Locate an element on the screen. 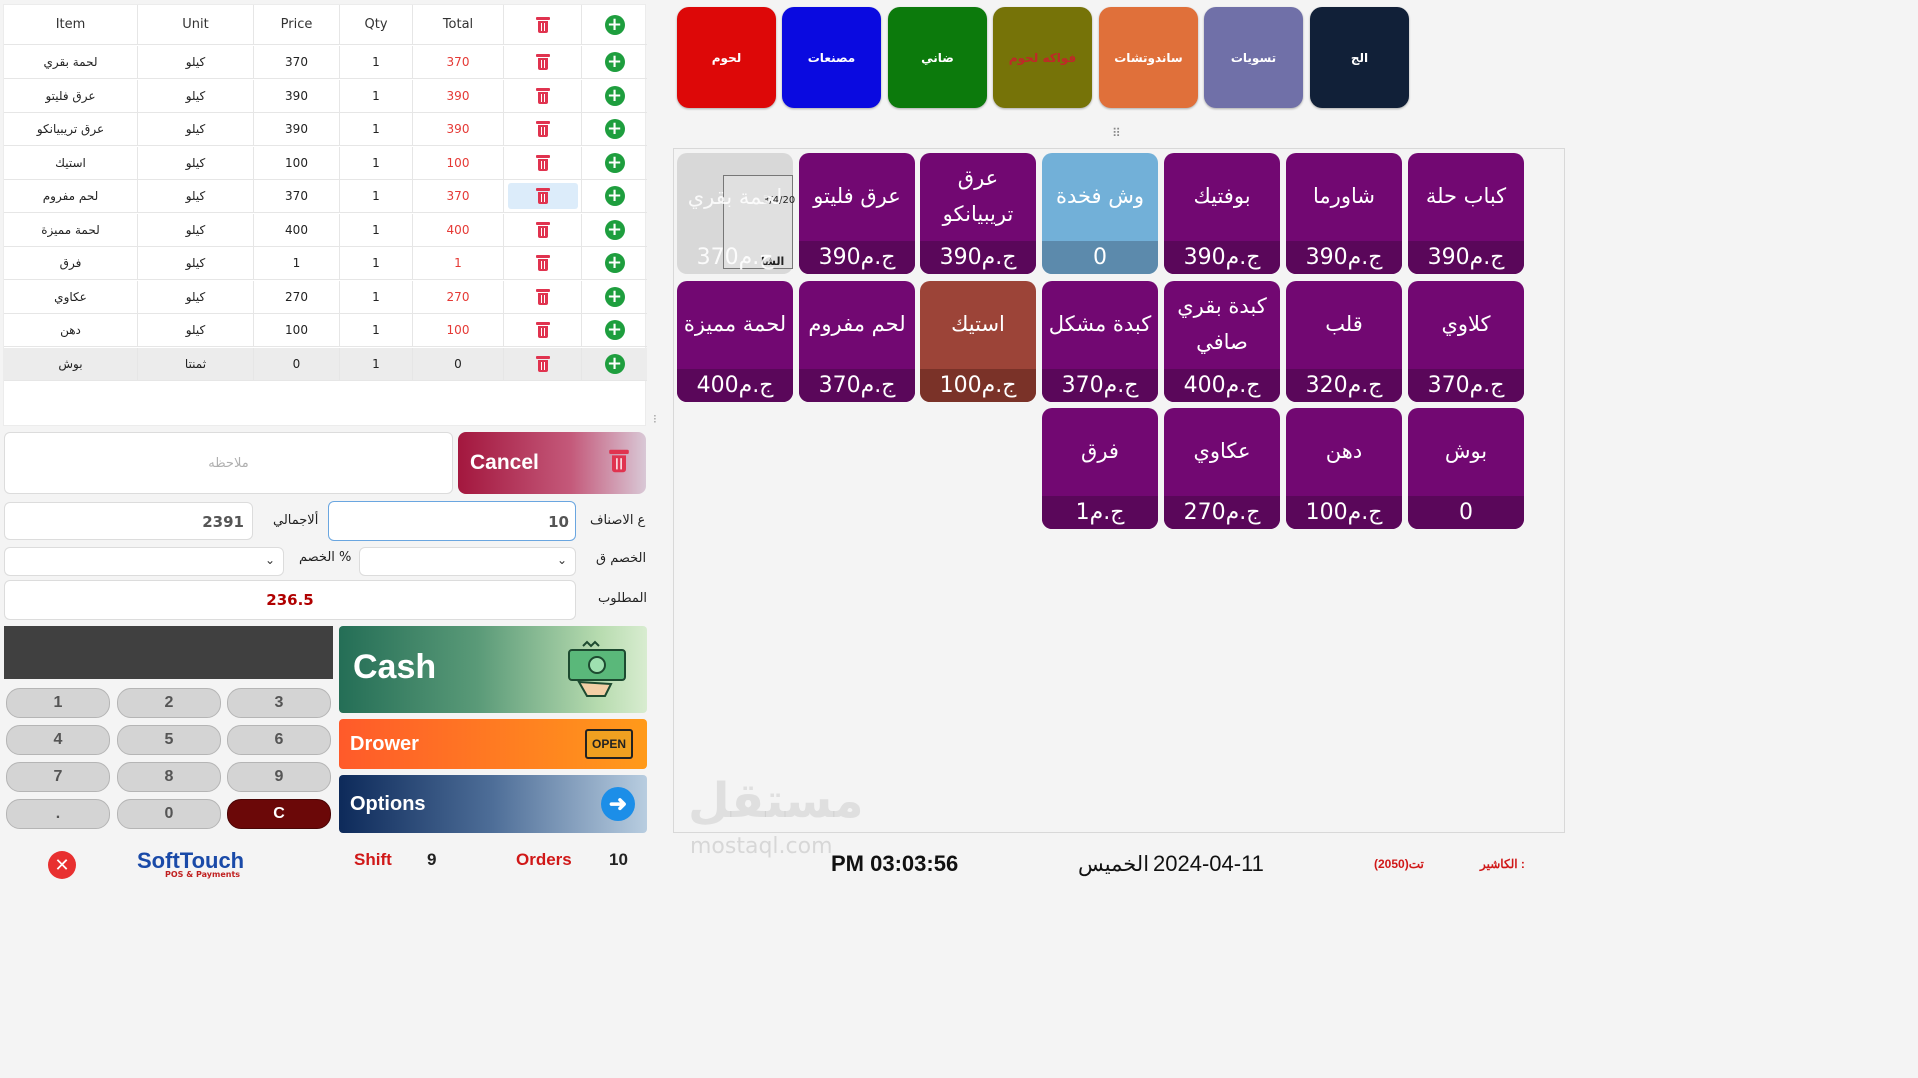 This screenshot has width=1918, height=1078. category-button: الج is located at coordinates (1359, 57).